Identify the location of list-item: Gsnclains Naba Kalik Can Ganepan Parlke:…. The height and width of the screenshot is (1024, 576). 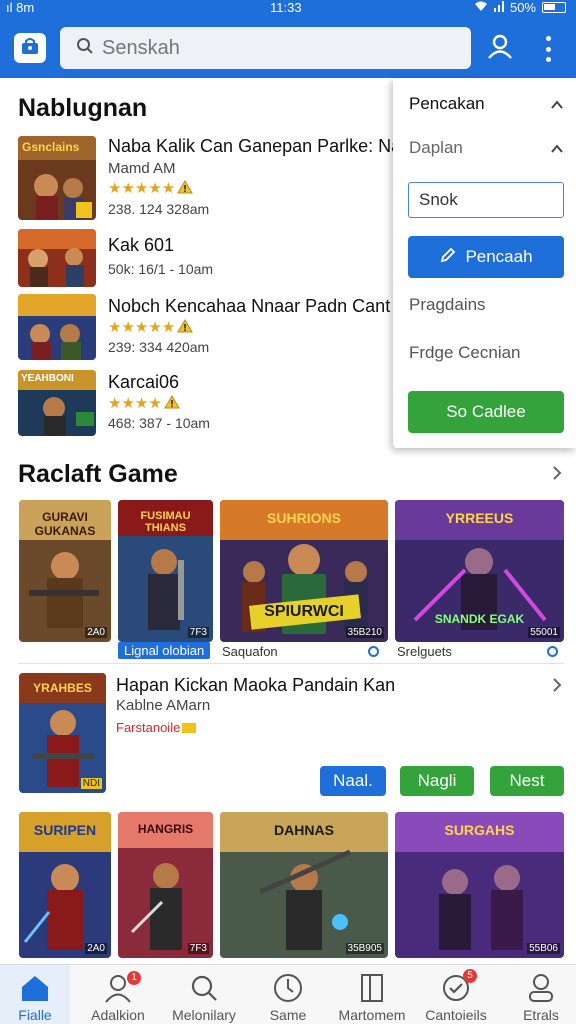
(210, 179).